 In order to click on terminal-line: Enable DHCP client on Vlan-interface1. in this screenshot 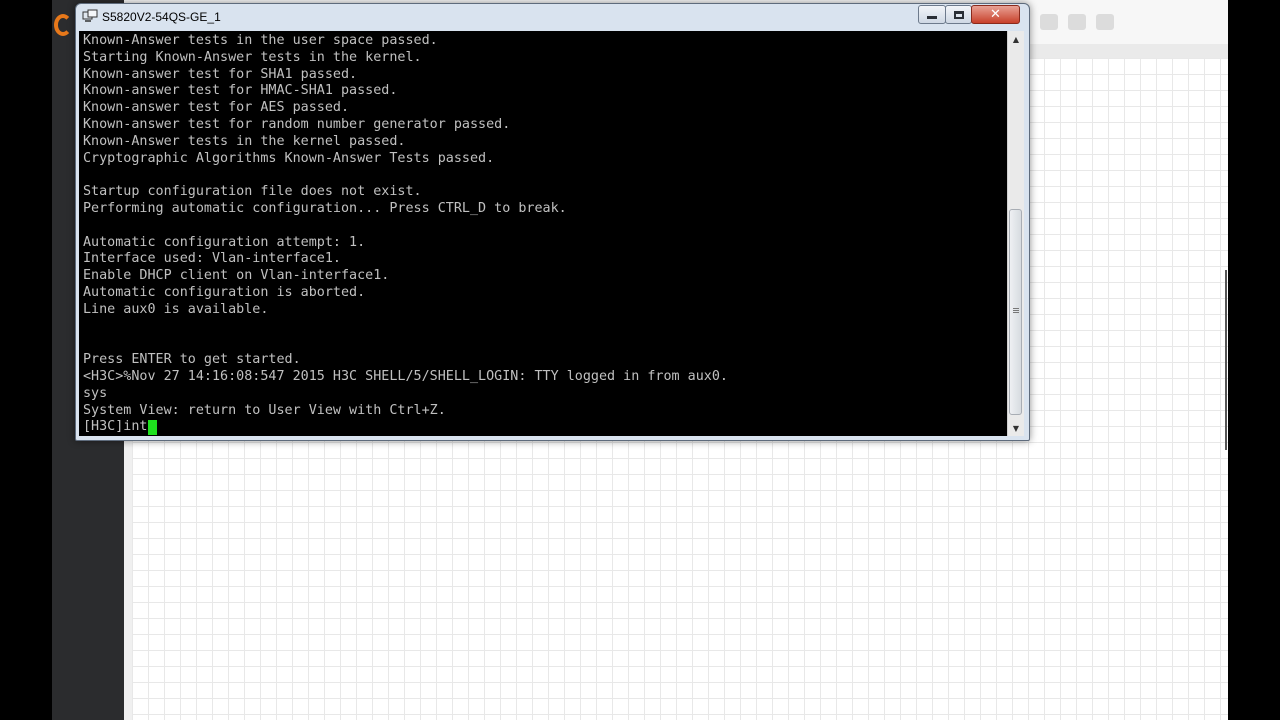, I will do `click(236, 276)`.